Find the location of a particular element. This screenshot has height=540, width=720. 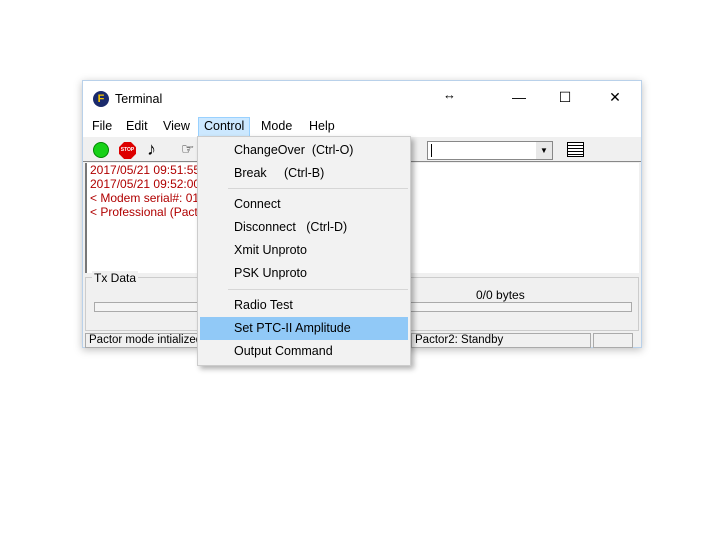

menu-item-output-command: Output Command is located at coordinates (304, 351).